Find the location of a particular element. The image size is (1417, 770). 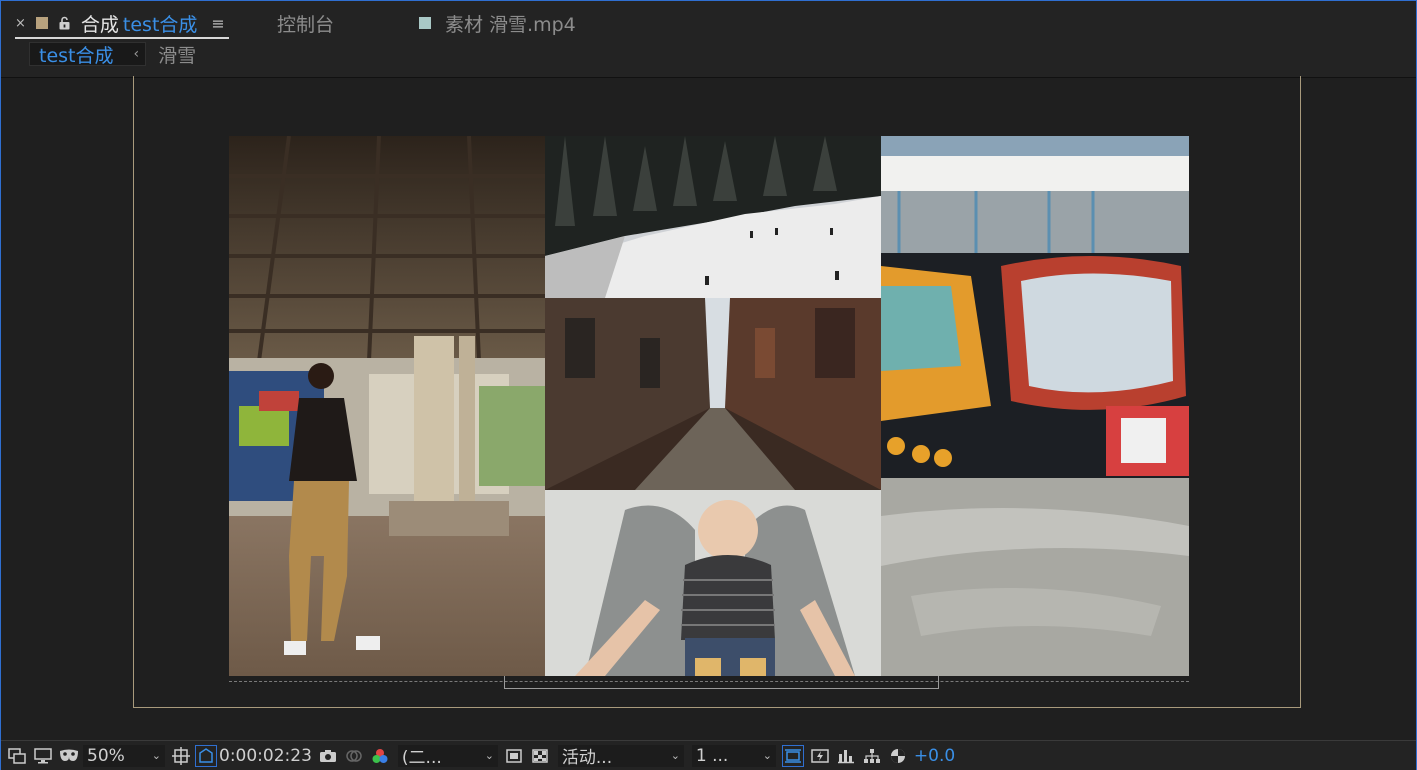

tab-console-label: 控制台 is located at coordinates (306, 24).